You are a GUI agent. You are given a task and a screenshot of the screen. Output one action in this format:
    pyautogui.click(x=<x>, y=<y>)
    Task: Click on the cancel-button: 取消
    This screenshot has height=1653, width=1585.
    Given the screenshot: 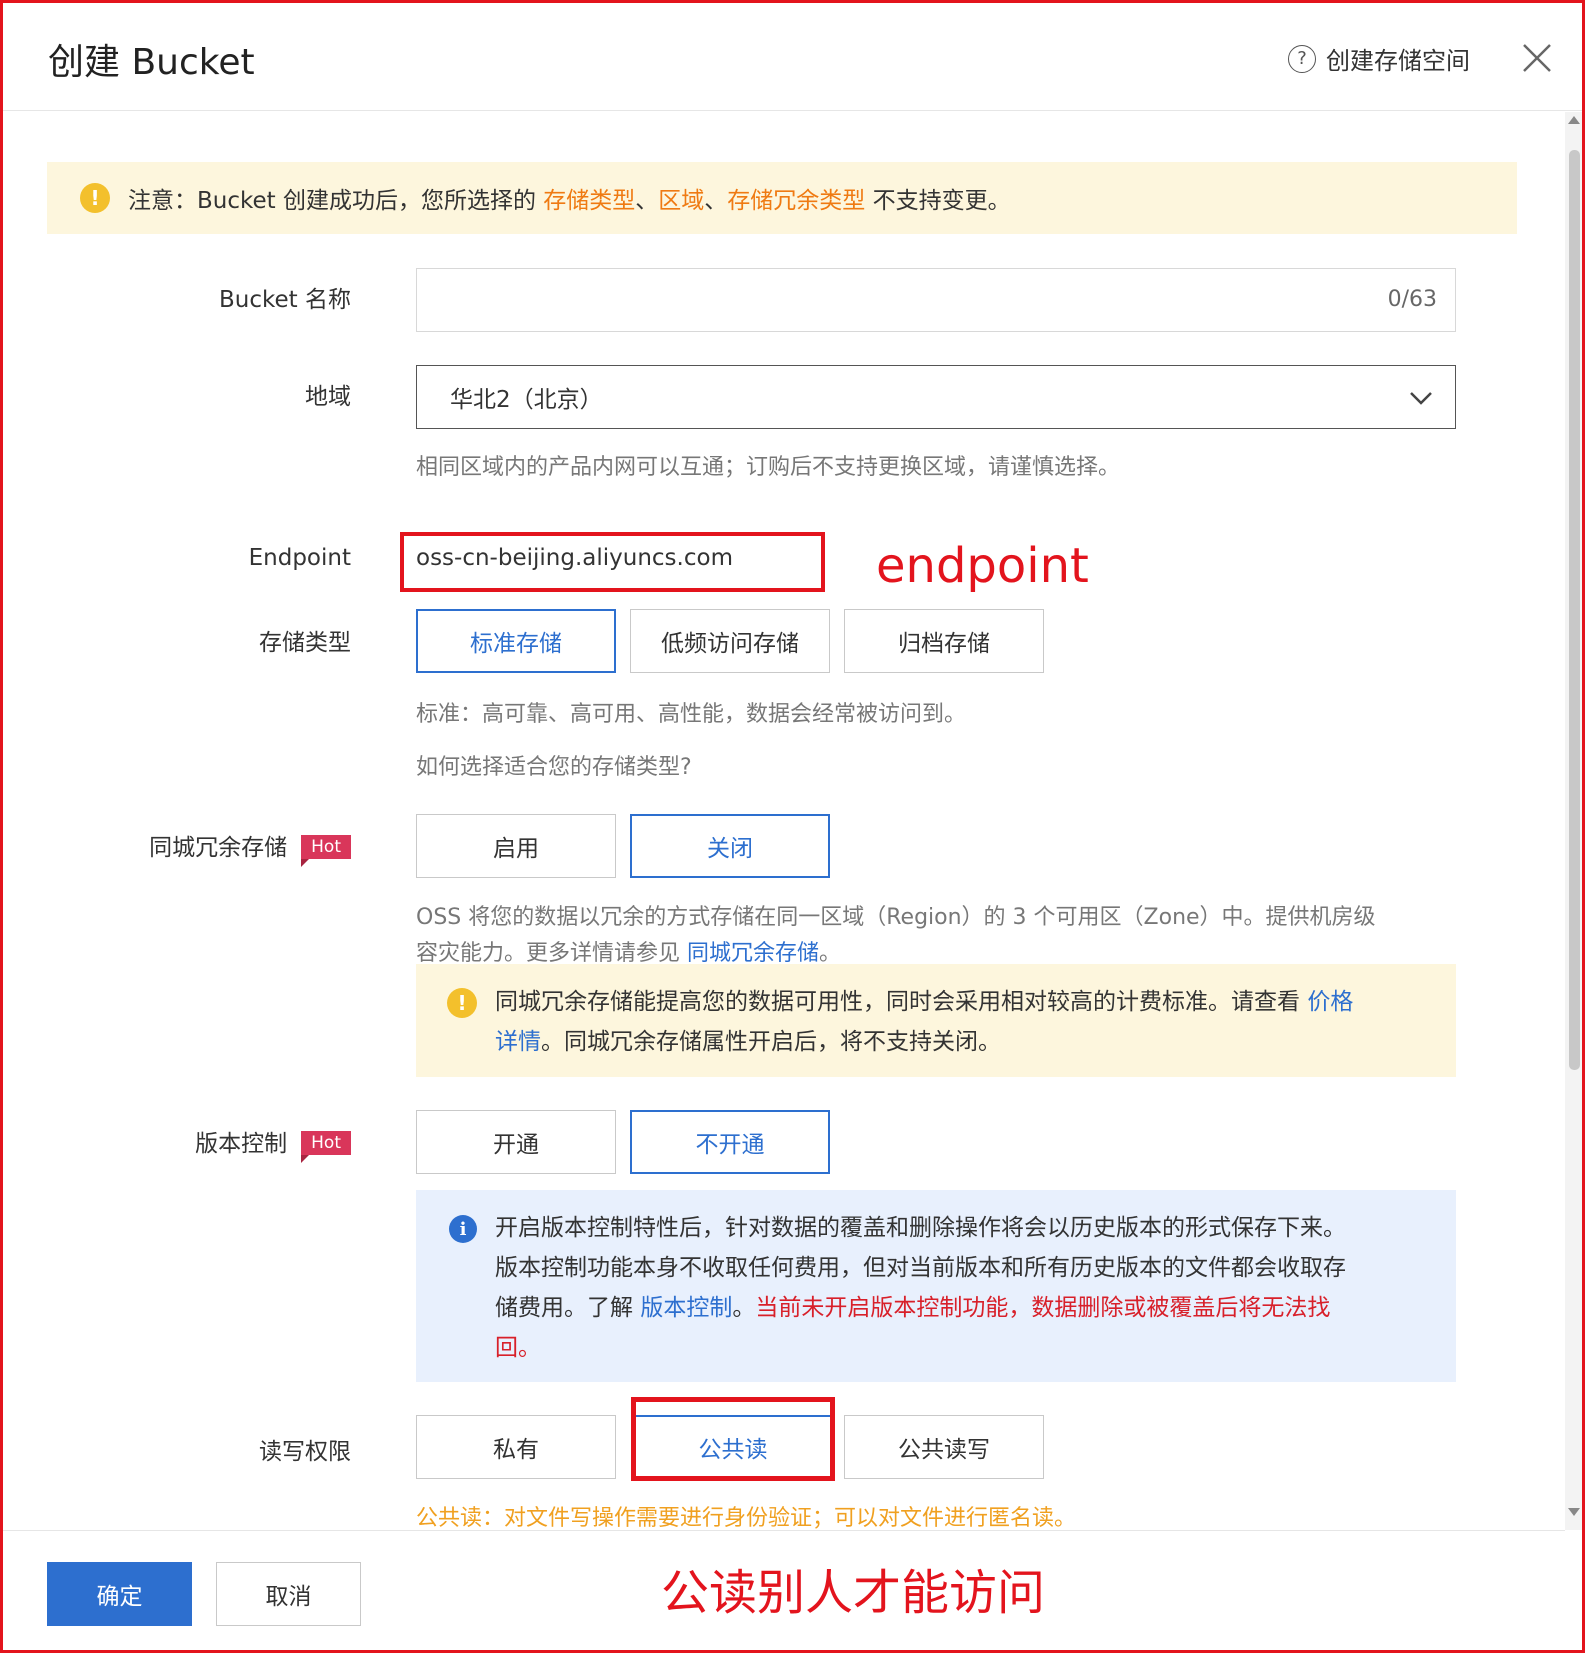 What is the action you would take?
    pyautogui.click(x=288, y=1594)
    